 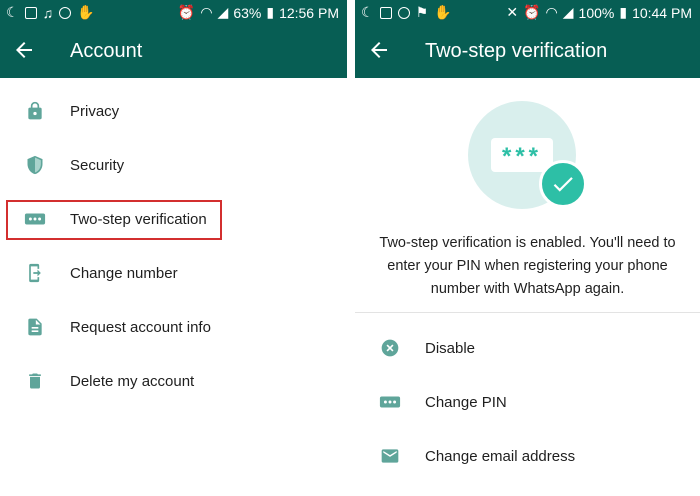 What do you see at coordinates (35, 273) in the screenshot?
I see `change-number-icon` at bounding box center [35, 273].